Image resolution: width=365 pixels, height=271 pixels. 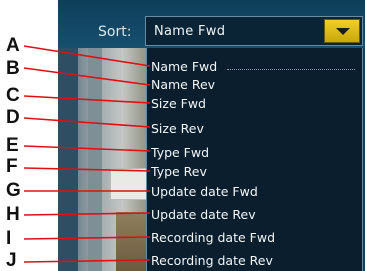 What do you see at coordinates (87, 238) in the screenshot?
I see `callout-line-i` at bounding box center [87, 238].